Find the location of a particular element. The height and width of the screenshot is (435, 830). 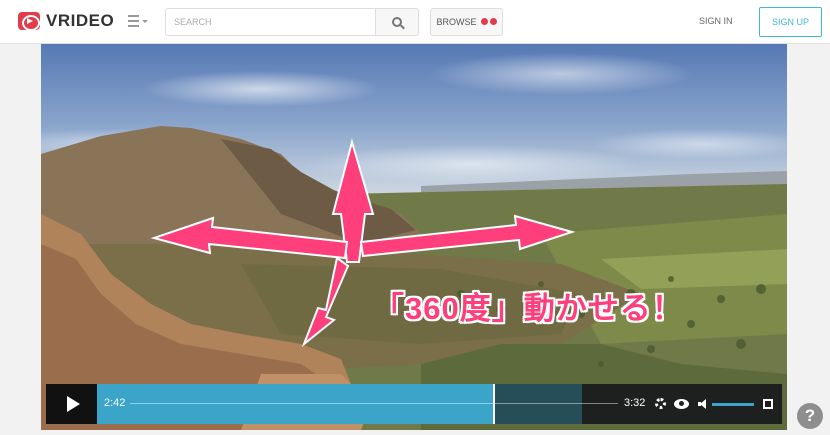

fullscreen-icon is located at coordinates (768, 404).